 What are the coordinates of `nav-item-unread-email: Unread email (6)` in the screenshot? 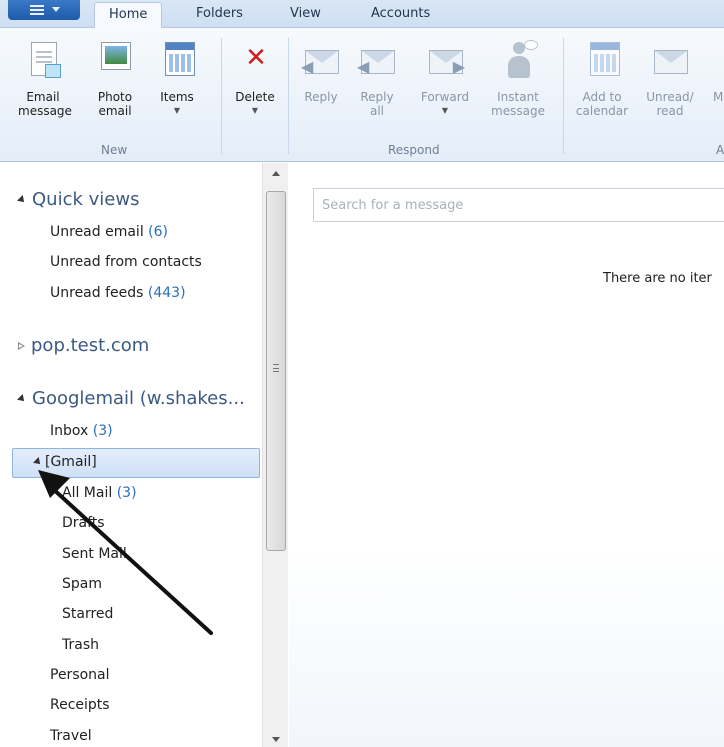 It's located at (109, 232).